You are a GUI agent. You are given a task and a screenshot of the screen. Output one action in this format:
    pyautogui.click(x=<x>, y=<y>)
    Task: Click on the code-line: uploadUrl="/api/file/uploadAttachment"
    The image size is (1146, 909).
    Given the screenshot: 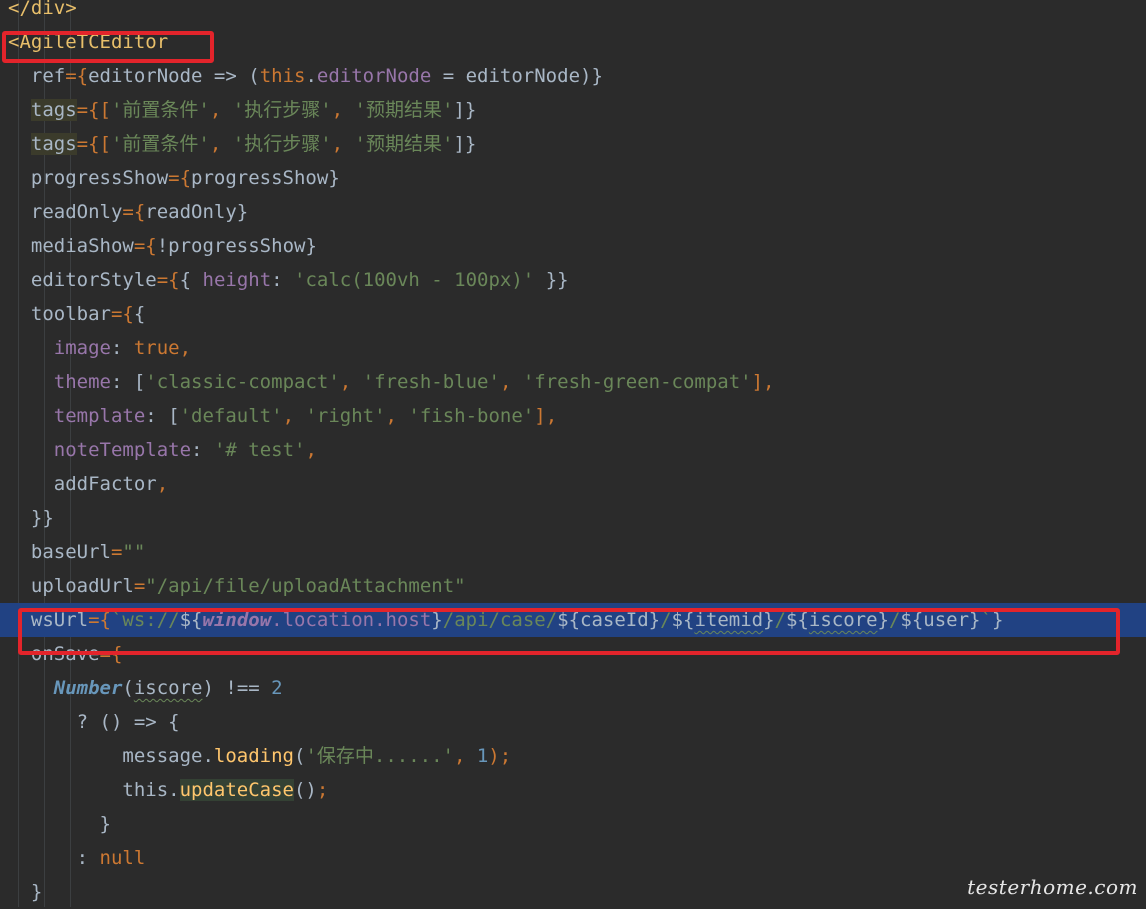 What is the action you would take?
    pyautogui.click(x=573, y=586)
    